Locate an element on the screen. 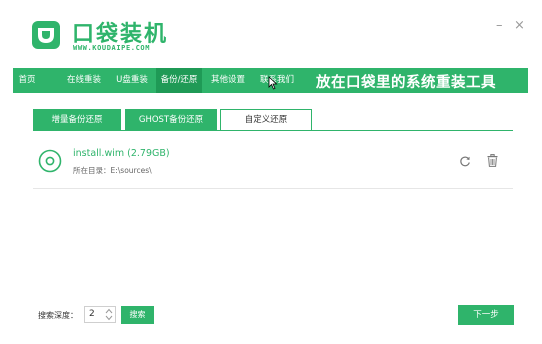 This screenshot has height=344, width=542. restore-tabs: 增量备份还原 GHOST备份还原 自定义还原 is located at coordinates (273, 120).